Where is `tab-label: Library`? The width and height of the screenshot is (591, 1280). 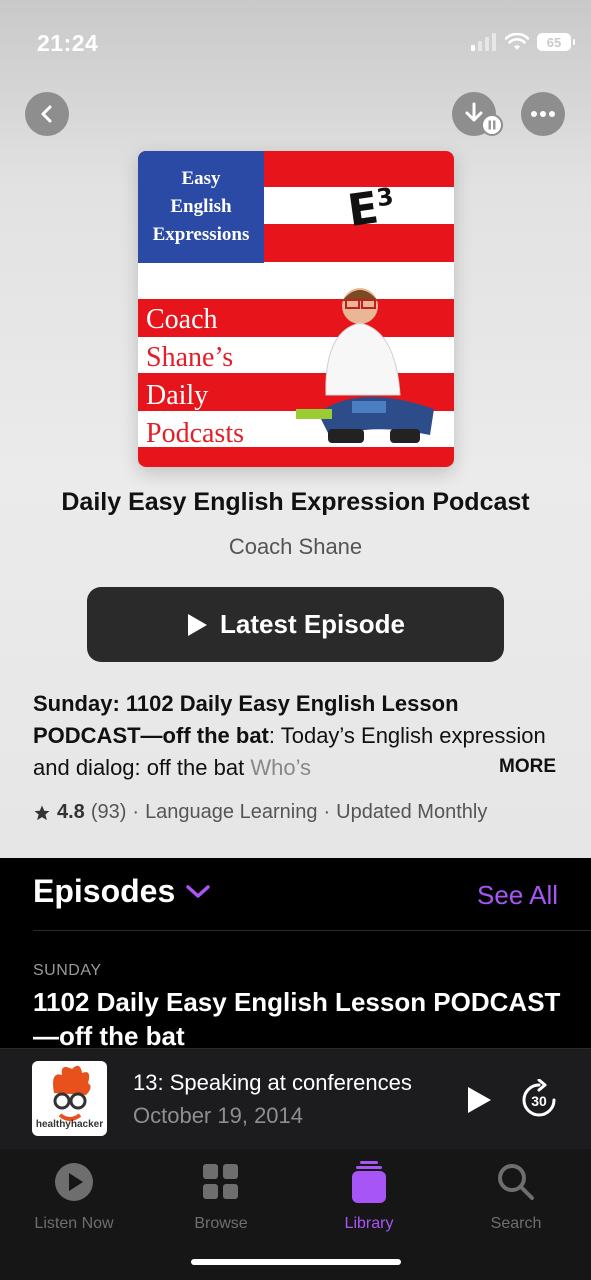 tab-label: Library is located at coordinates (369, 1223).